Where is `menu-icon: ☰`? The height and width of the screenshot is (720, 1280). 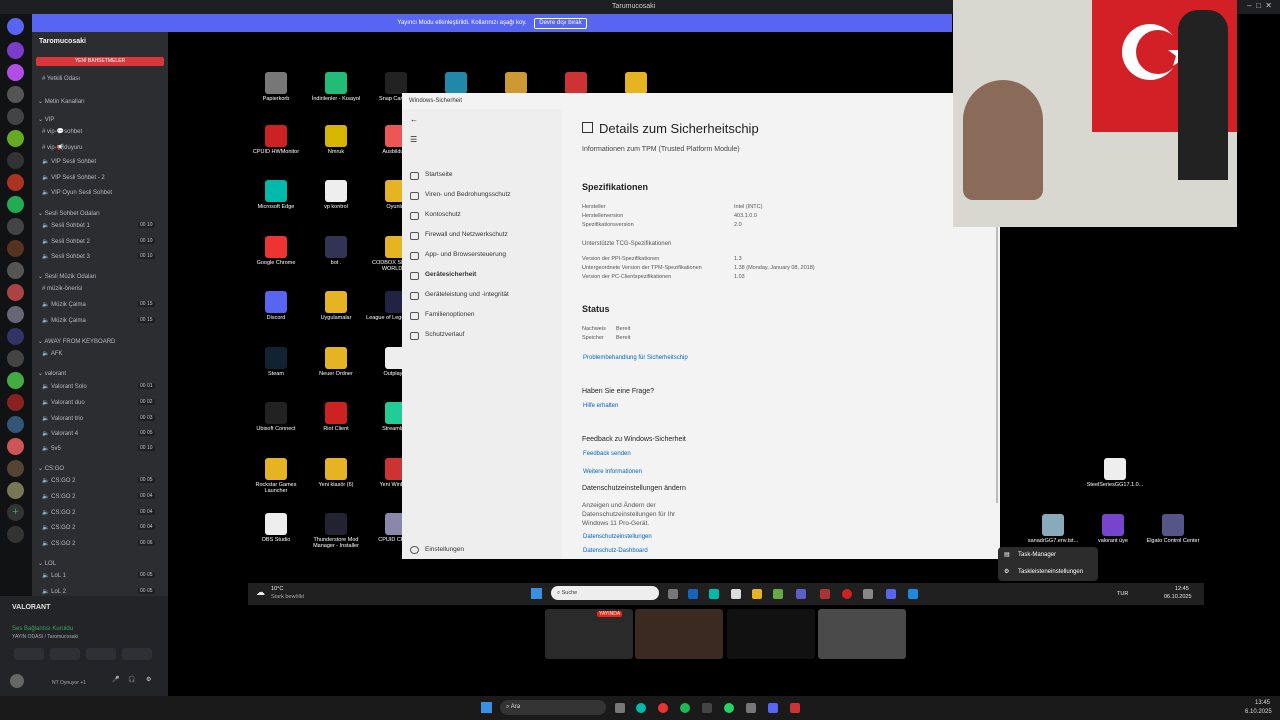
menu-icon: ☰ is located at coordinates (413, 139).